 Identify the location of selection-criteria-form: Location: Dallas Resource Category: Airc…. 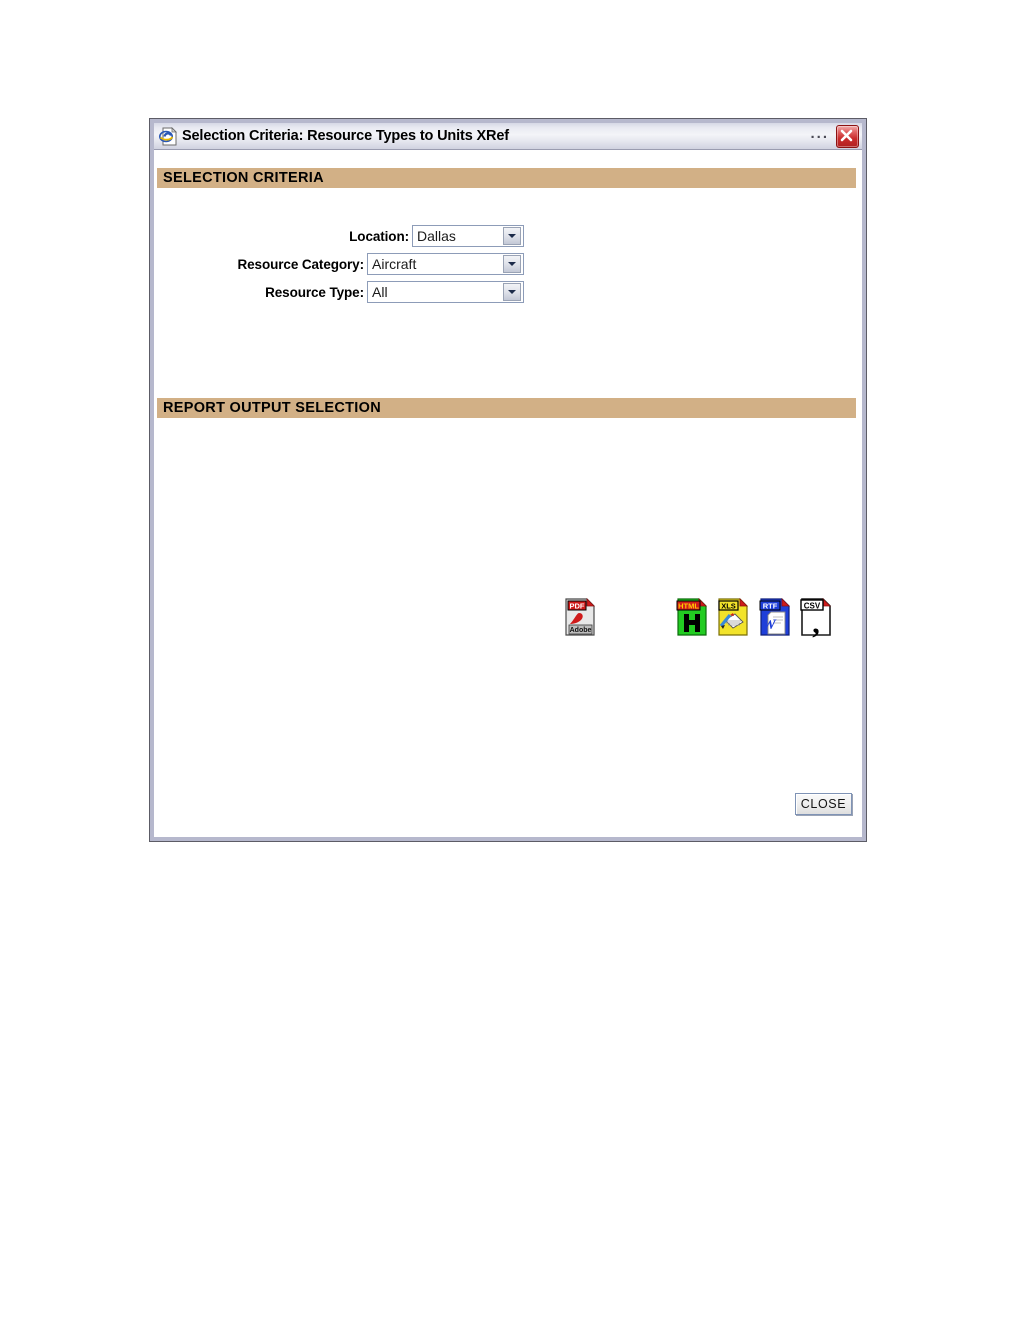
(339, 267).